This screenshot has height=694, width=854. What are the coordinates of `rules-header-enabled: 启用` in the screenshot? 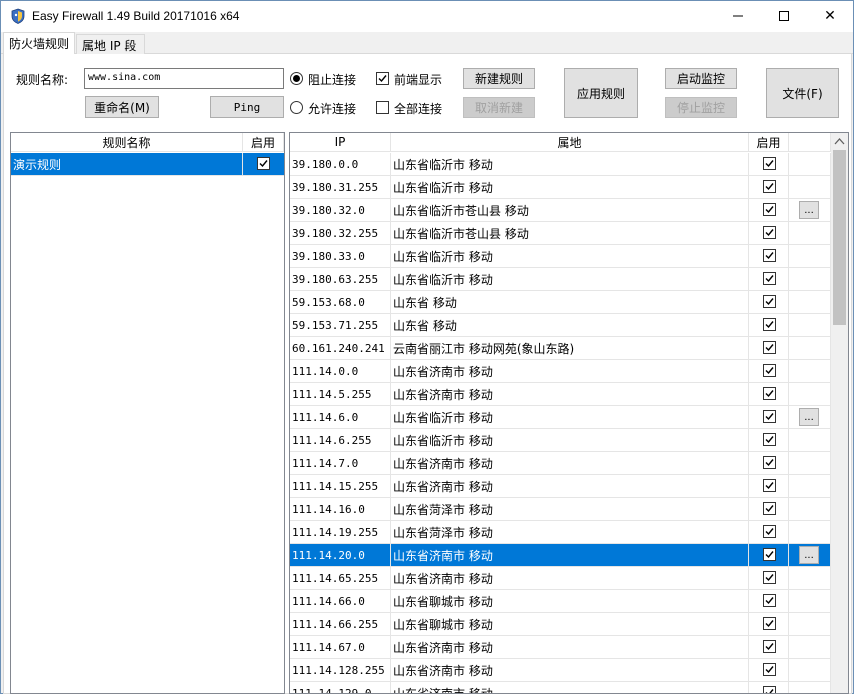 It's located at (263, 142).